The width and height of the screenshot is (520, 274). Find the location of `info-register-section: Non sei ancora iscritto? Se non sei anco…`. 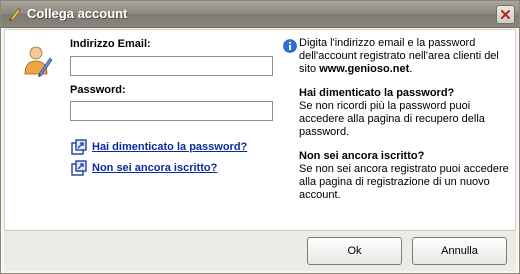

info-register-section: Non sei ancora iscritto? Se non sei anco… is located at coordinates (406, 176).